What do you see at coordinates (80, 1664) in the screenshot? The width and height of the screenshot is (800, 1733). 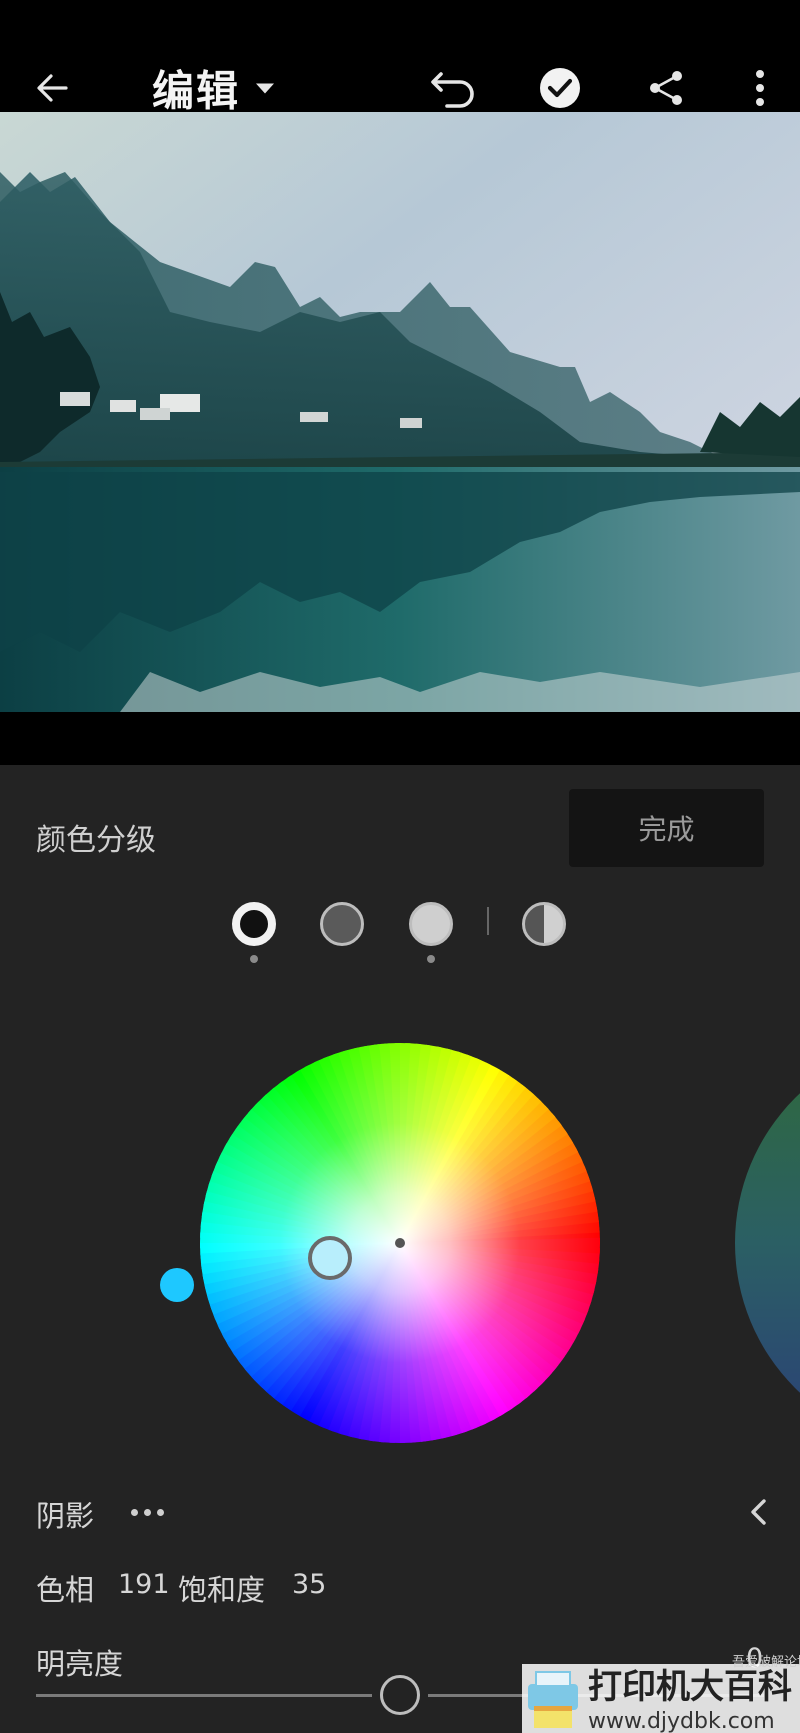 I see `luminance-label: 明亮度` at bounding box center [80, 1664].